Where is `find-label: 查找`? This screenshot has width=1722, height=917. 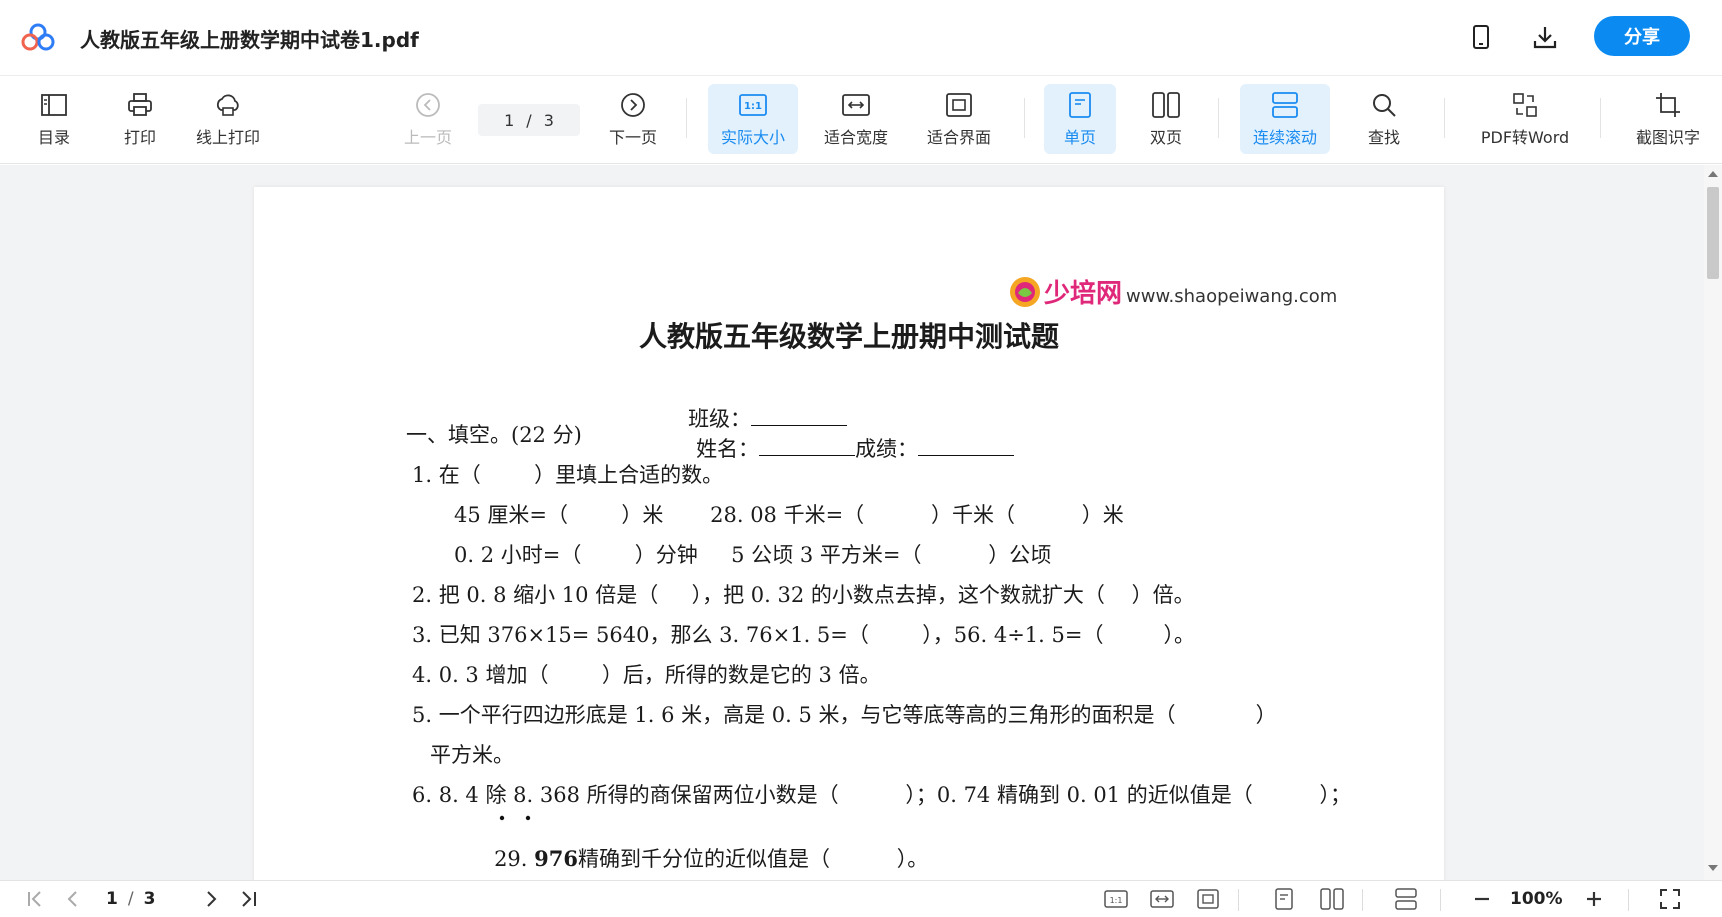 find-label: 查找 is located at coordinates (1383, 137).